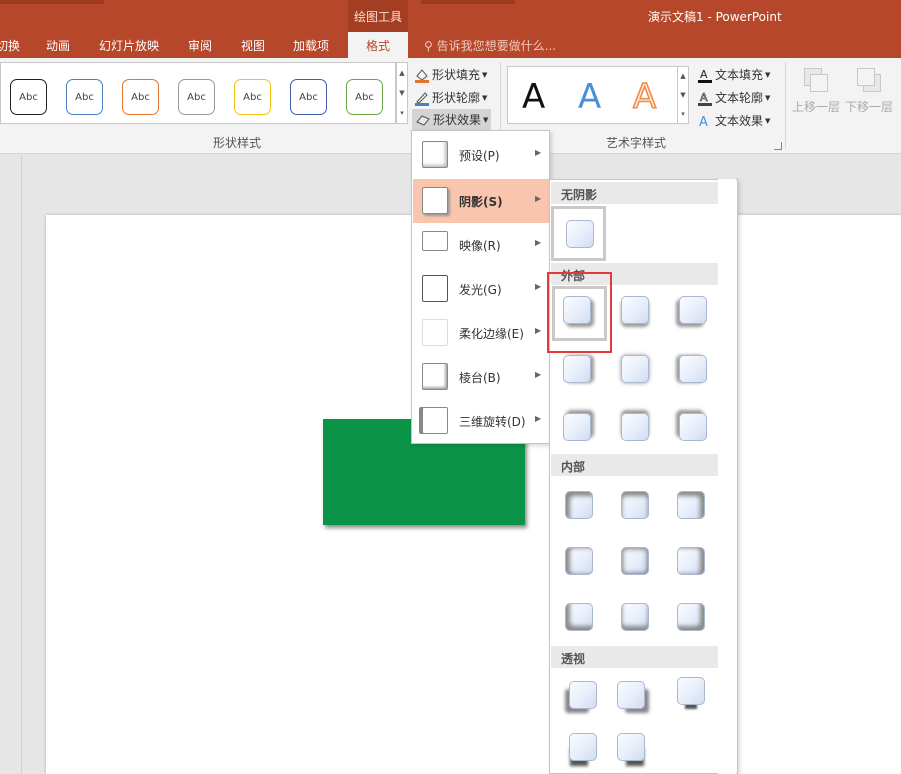 This screenshot has height=774, width=901. Describe the element at coordinates (715, 17) in the screenshot. I see `window-title: 演示文稿1 - PowerPoint` at that location.